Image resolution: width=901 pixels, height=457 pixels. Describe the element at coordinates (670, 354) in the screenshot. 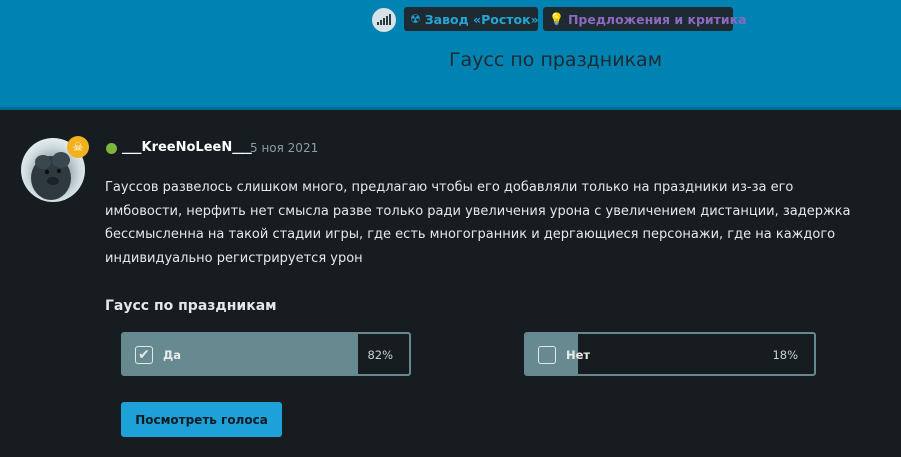

I see `poll-option-no: Нет 18%` at that location.